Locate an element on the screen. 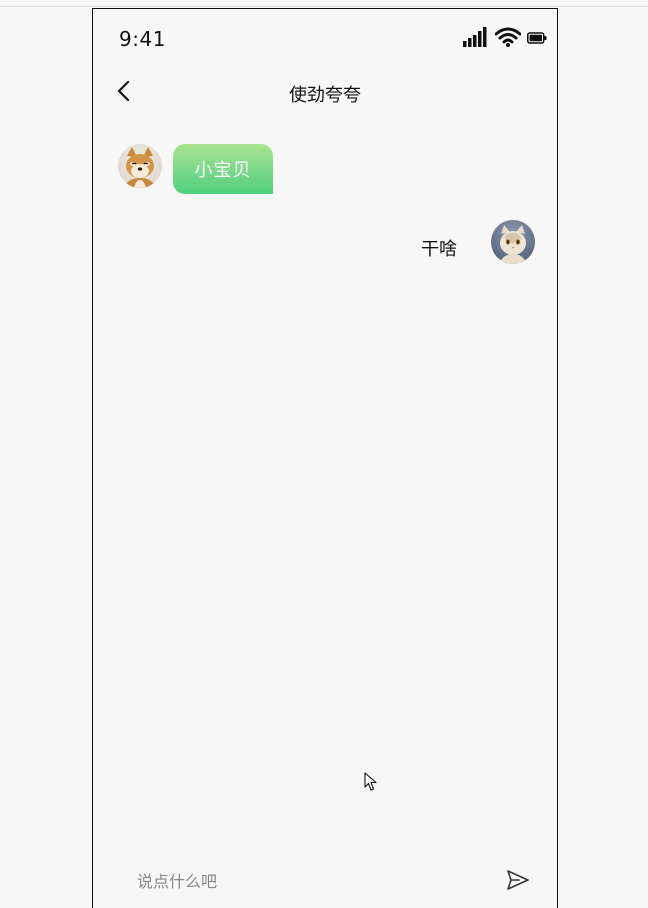  status-icons is located at coordinates (505, 39).